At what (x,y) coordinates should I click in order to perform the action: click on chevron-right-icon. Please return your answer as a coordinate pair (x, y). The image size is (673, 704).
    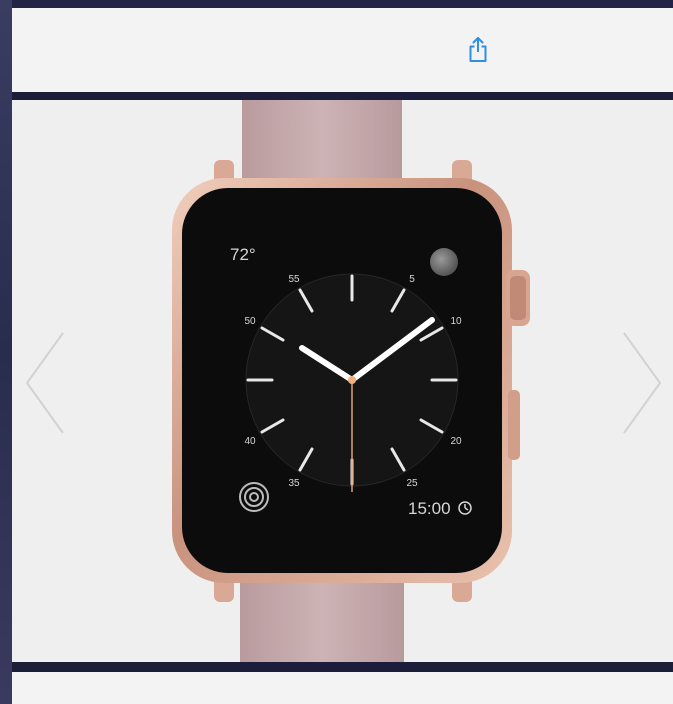
    Looking at the image, I should click on (642, 383).